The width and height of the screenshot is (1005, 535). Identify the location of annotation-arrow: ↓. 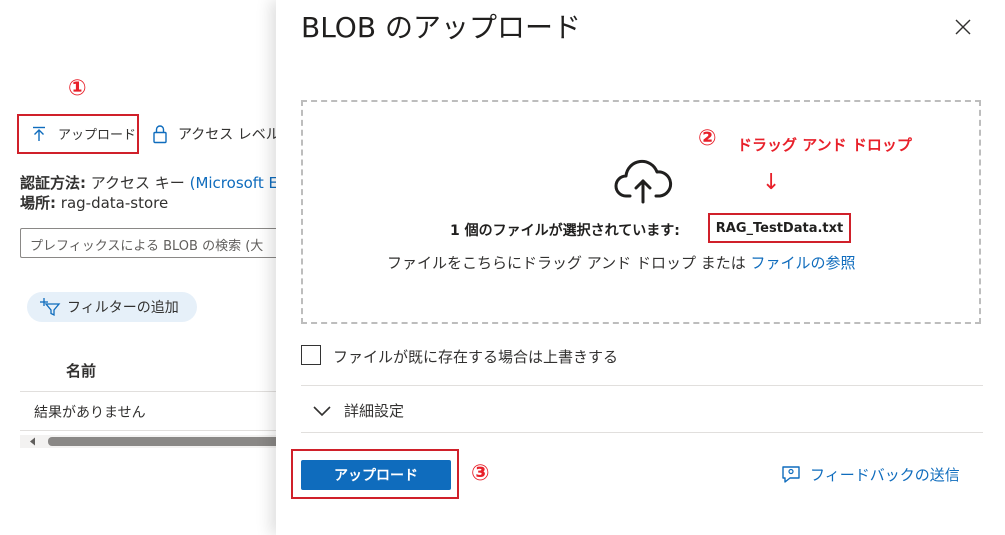
(771, 182).